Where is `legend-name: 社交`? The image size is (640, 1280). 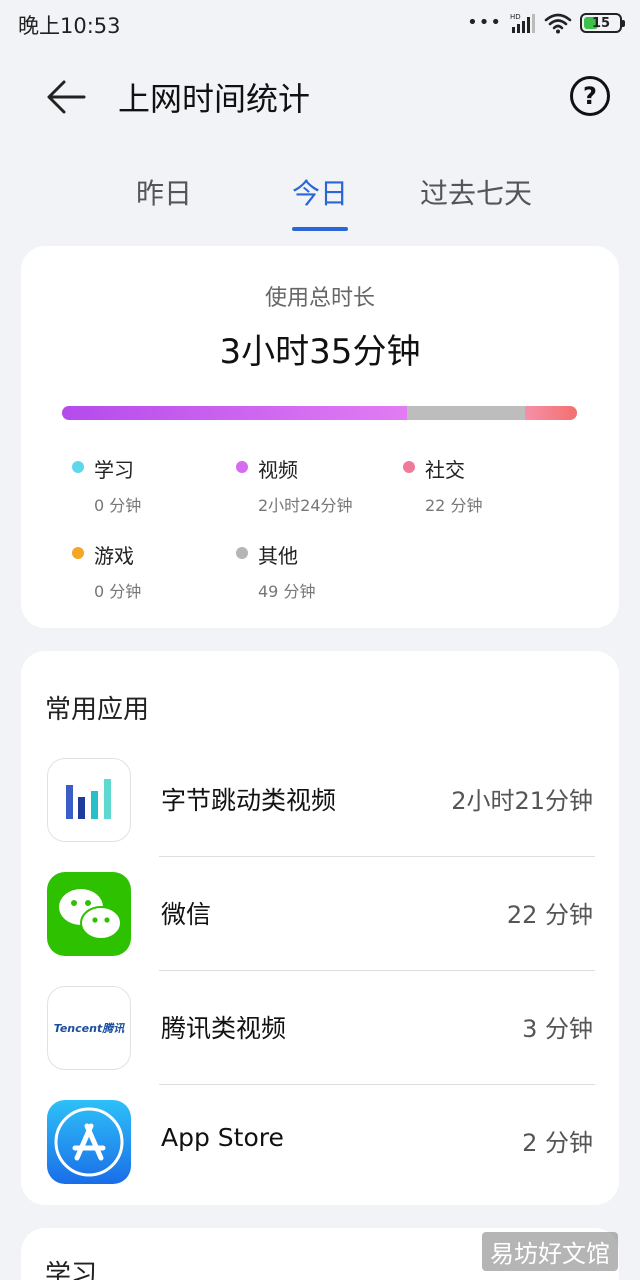
legend-name: 社交 is located at coordinates (445, 470).